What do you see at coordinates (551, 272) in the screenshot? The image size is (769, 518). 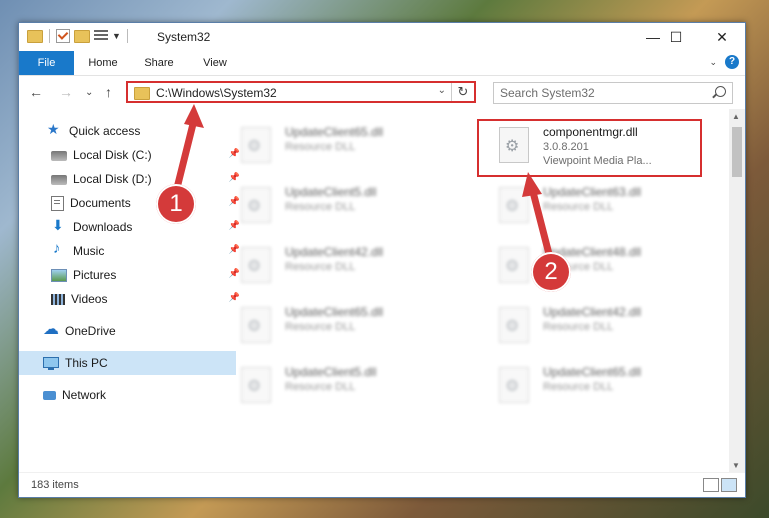 I see `annotation-badge-2: 2` at bounding box center [551, 272].